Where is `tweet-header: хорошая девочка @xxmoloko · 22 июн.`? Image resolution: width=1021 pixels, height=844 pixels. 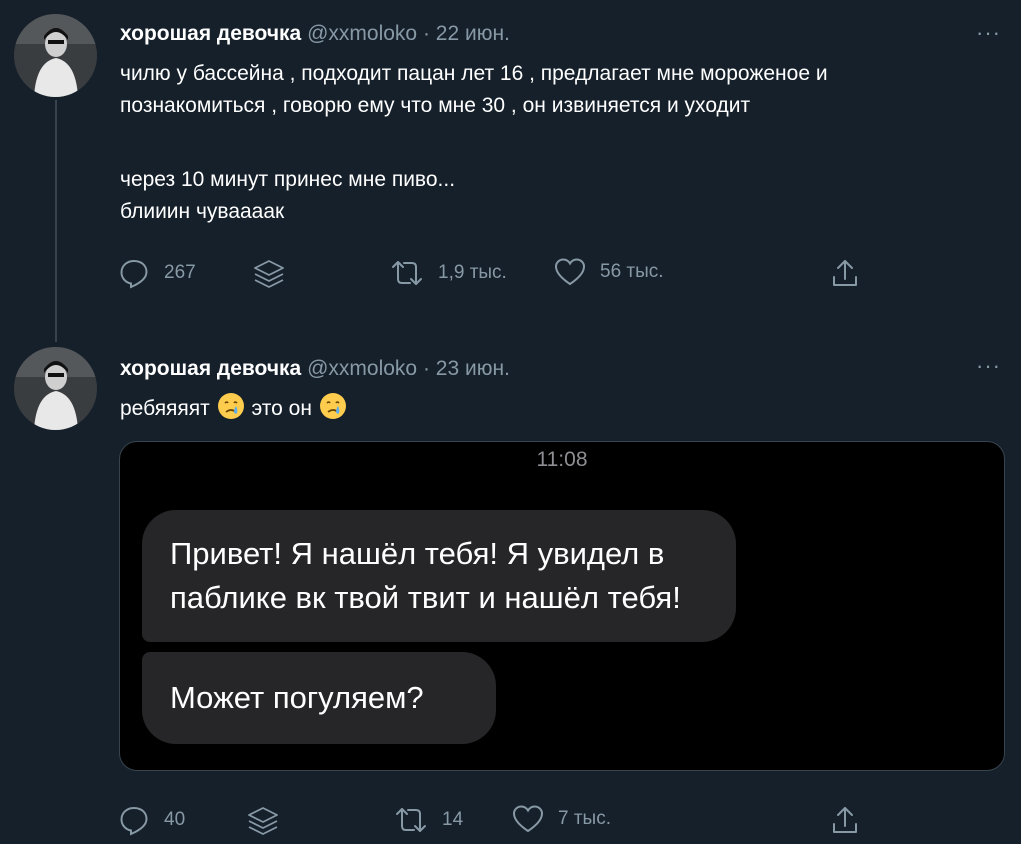
tweet-header: хорошая девочка @xxmoloko · 22 июн. is located at coordinates (315, 34).